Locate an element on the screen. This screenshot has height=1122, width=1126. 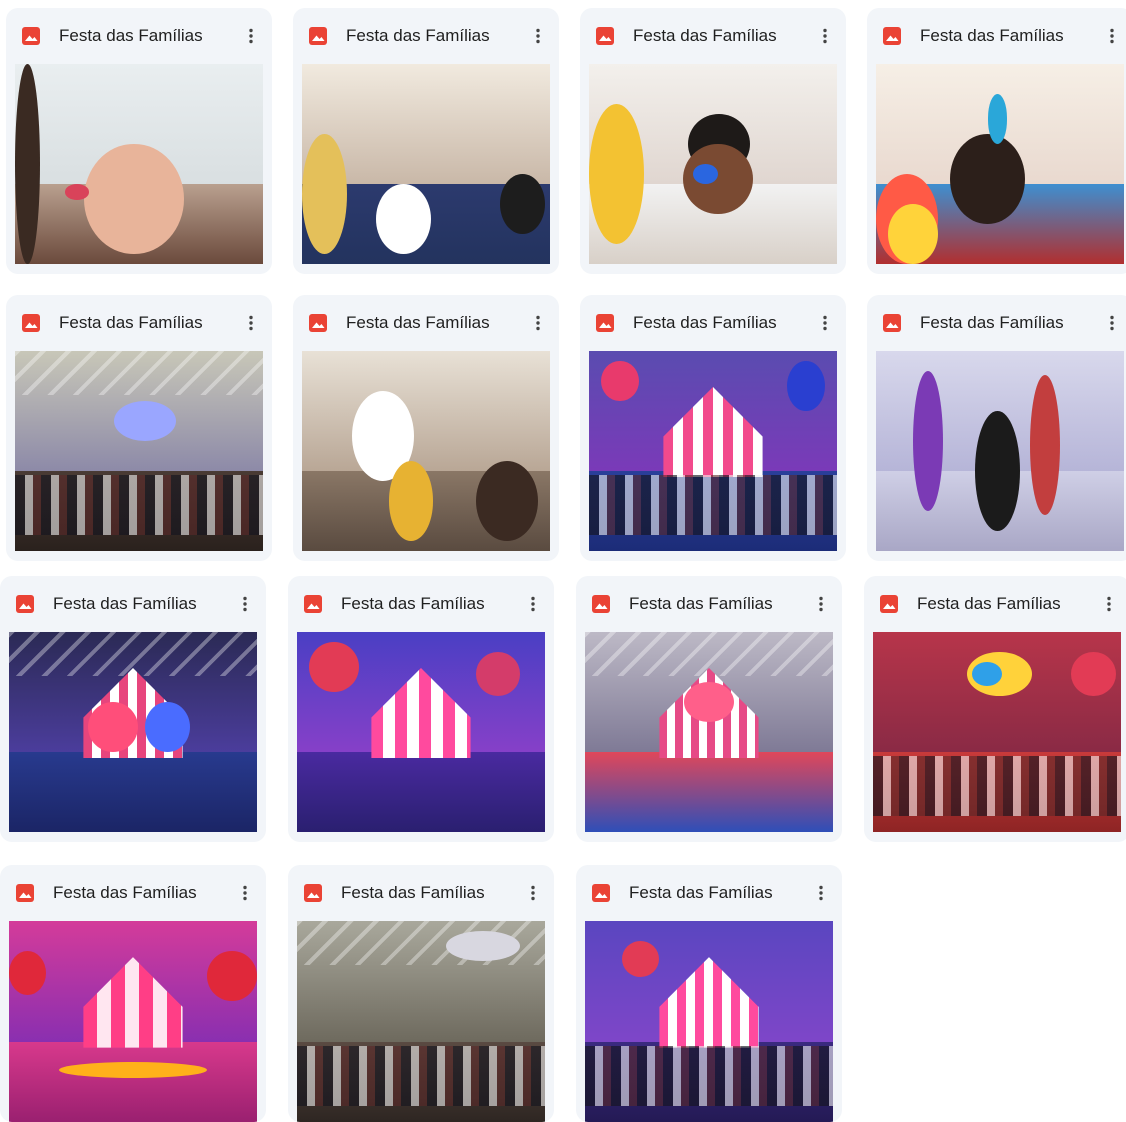
photo-background is located at coordinates (426, 411).